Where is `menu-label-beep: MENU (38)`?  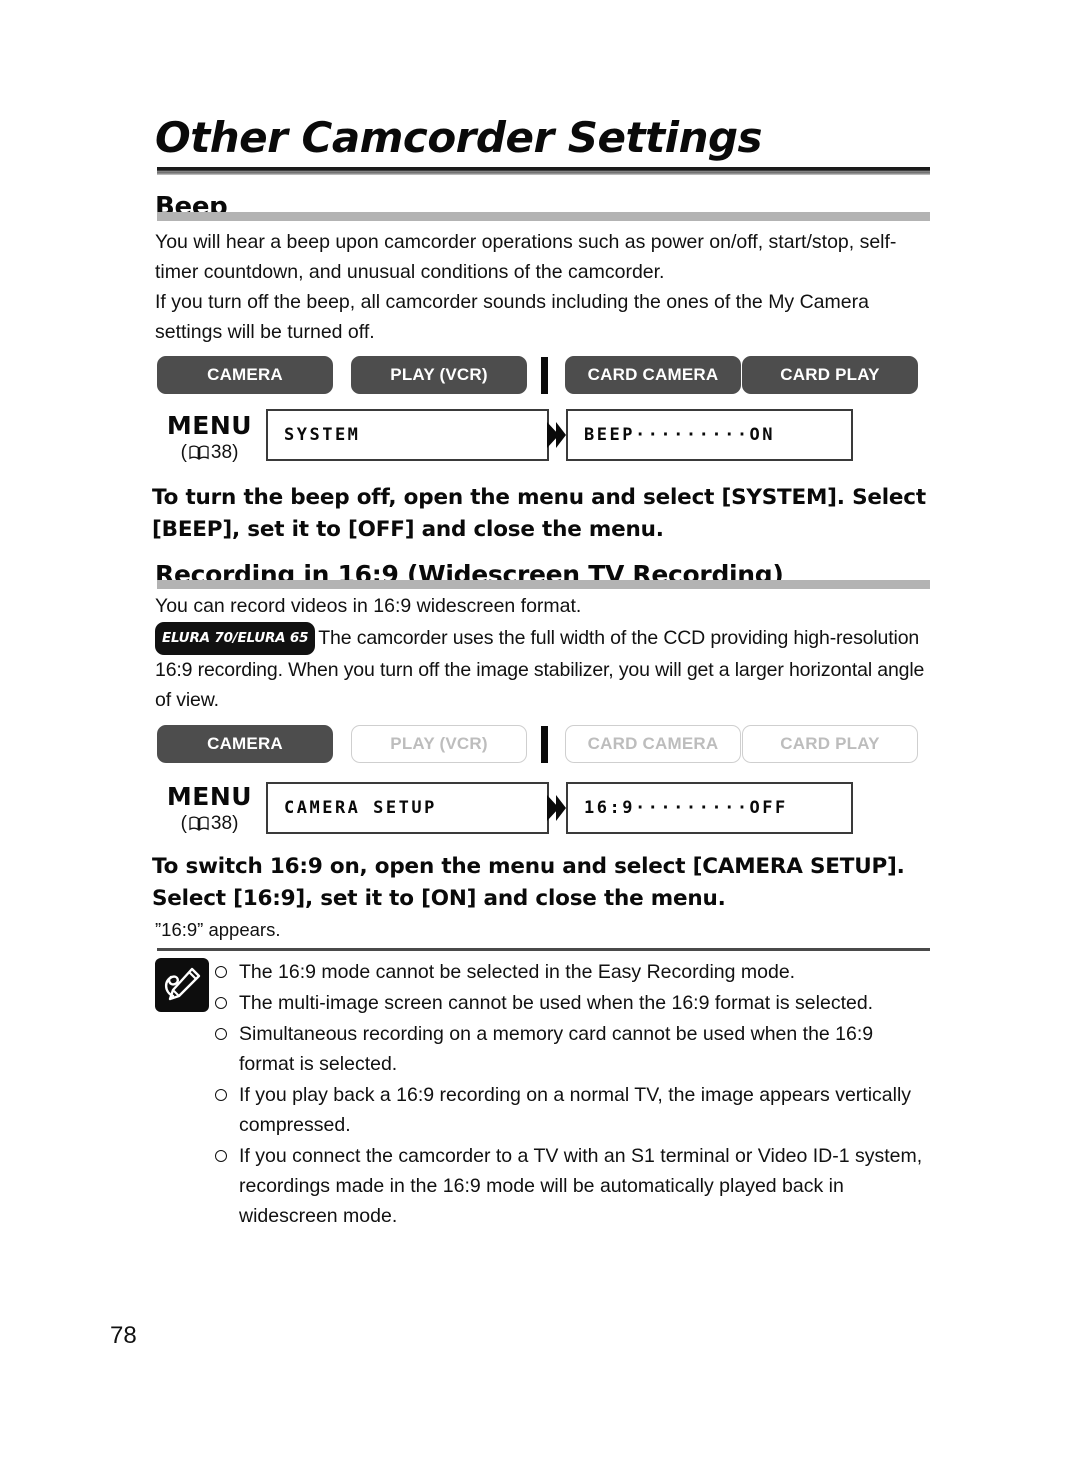
menu-label-beep: MENU (38) is located at coordinates (209, 439).